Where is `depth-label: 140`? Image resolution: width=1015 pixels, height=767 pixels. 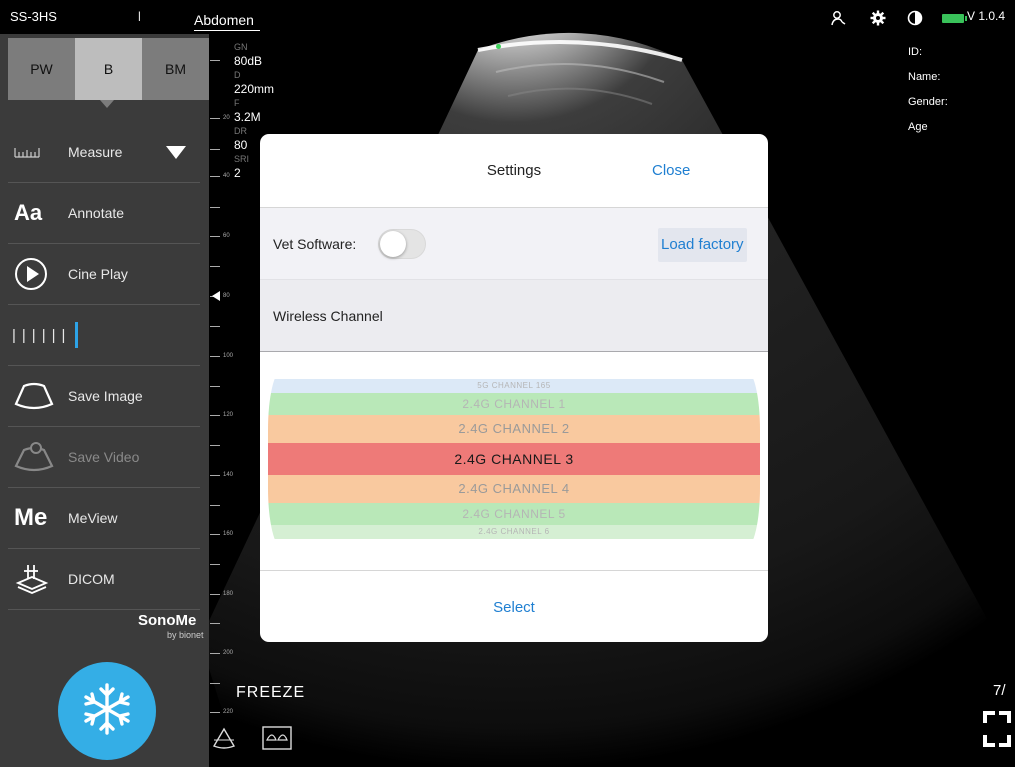 depth-label: 140 is located at coordinates (228, 475).